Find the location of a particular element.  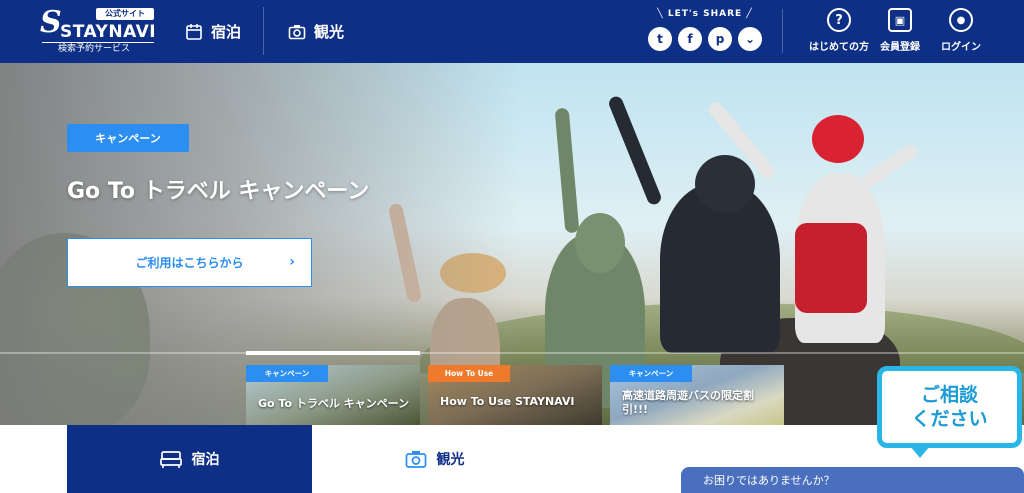

thumbnail-how-to-use: How To Use How To Use STAYNAVI is located at coordinates (515, 395).